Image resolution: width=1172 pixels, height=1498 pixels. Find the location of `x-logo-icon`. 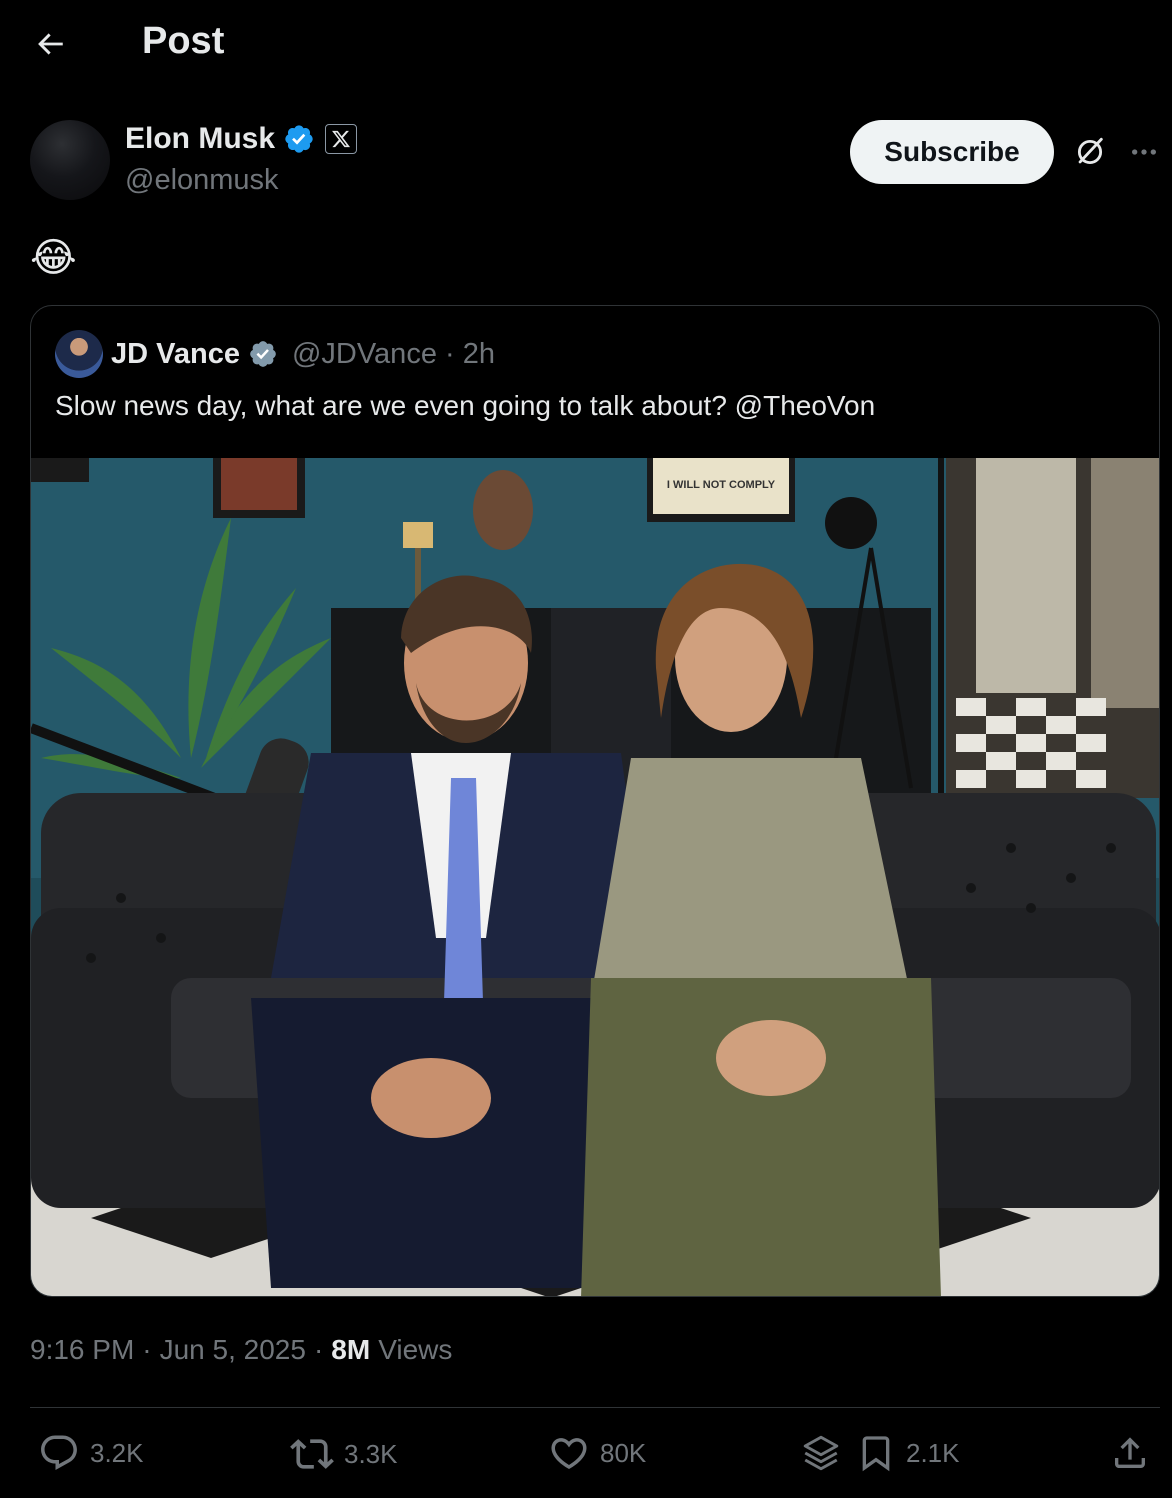

x-logo-icon is located at coordinates (341, 139).